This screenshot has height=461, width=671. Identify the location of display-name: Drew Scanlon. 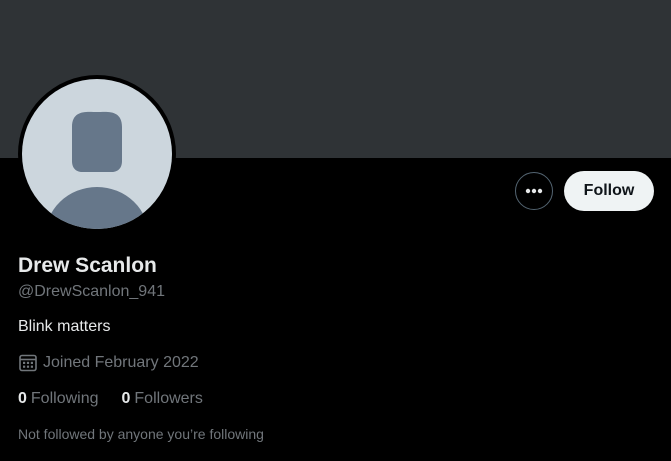
(87, 265).